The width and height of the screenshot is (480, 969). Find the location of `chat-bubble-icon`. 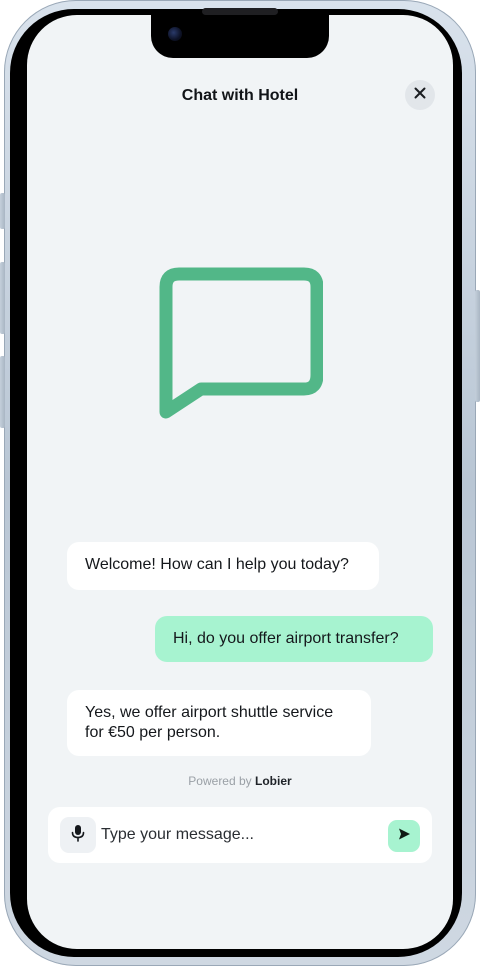

chat-bubble-icon is located at coordinates (241, 351).